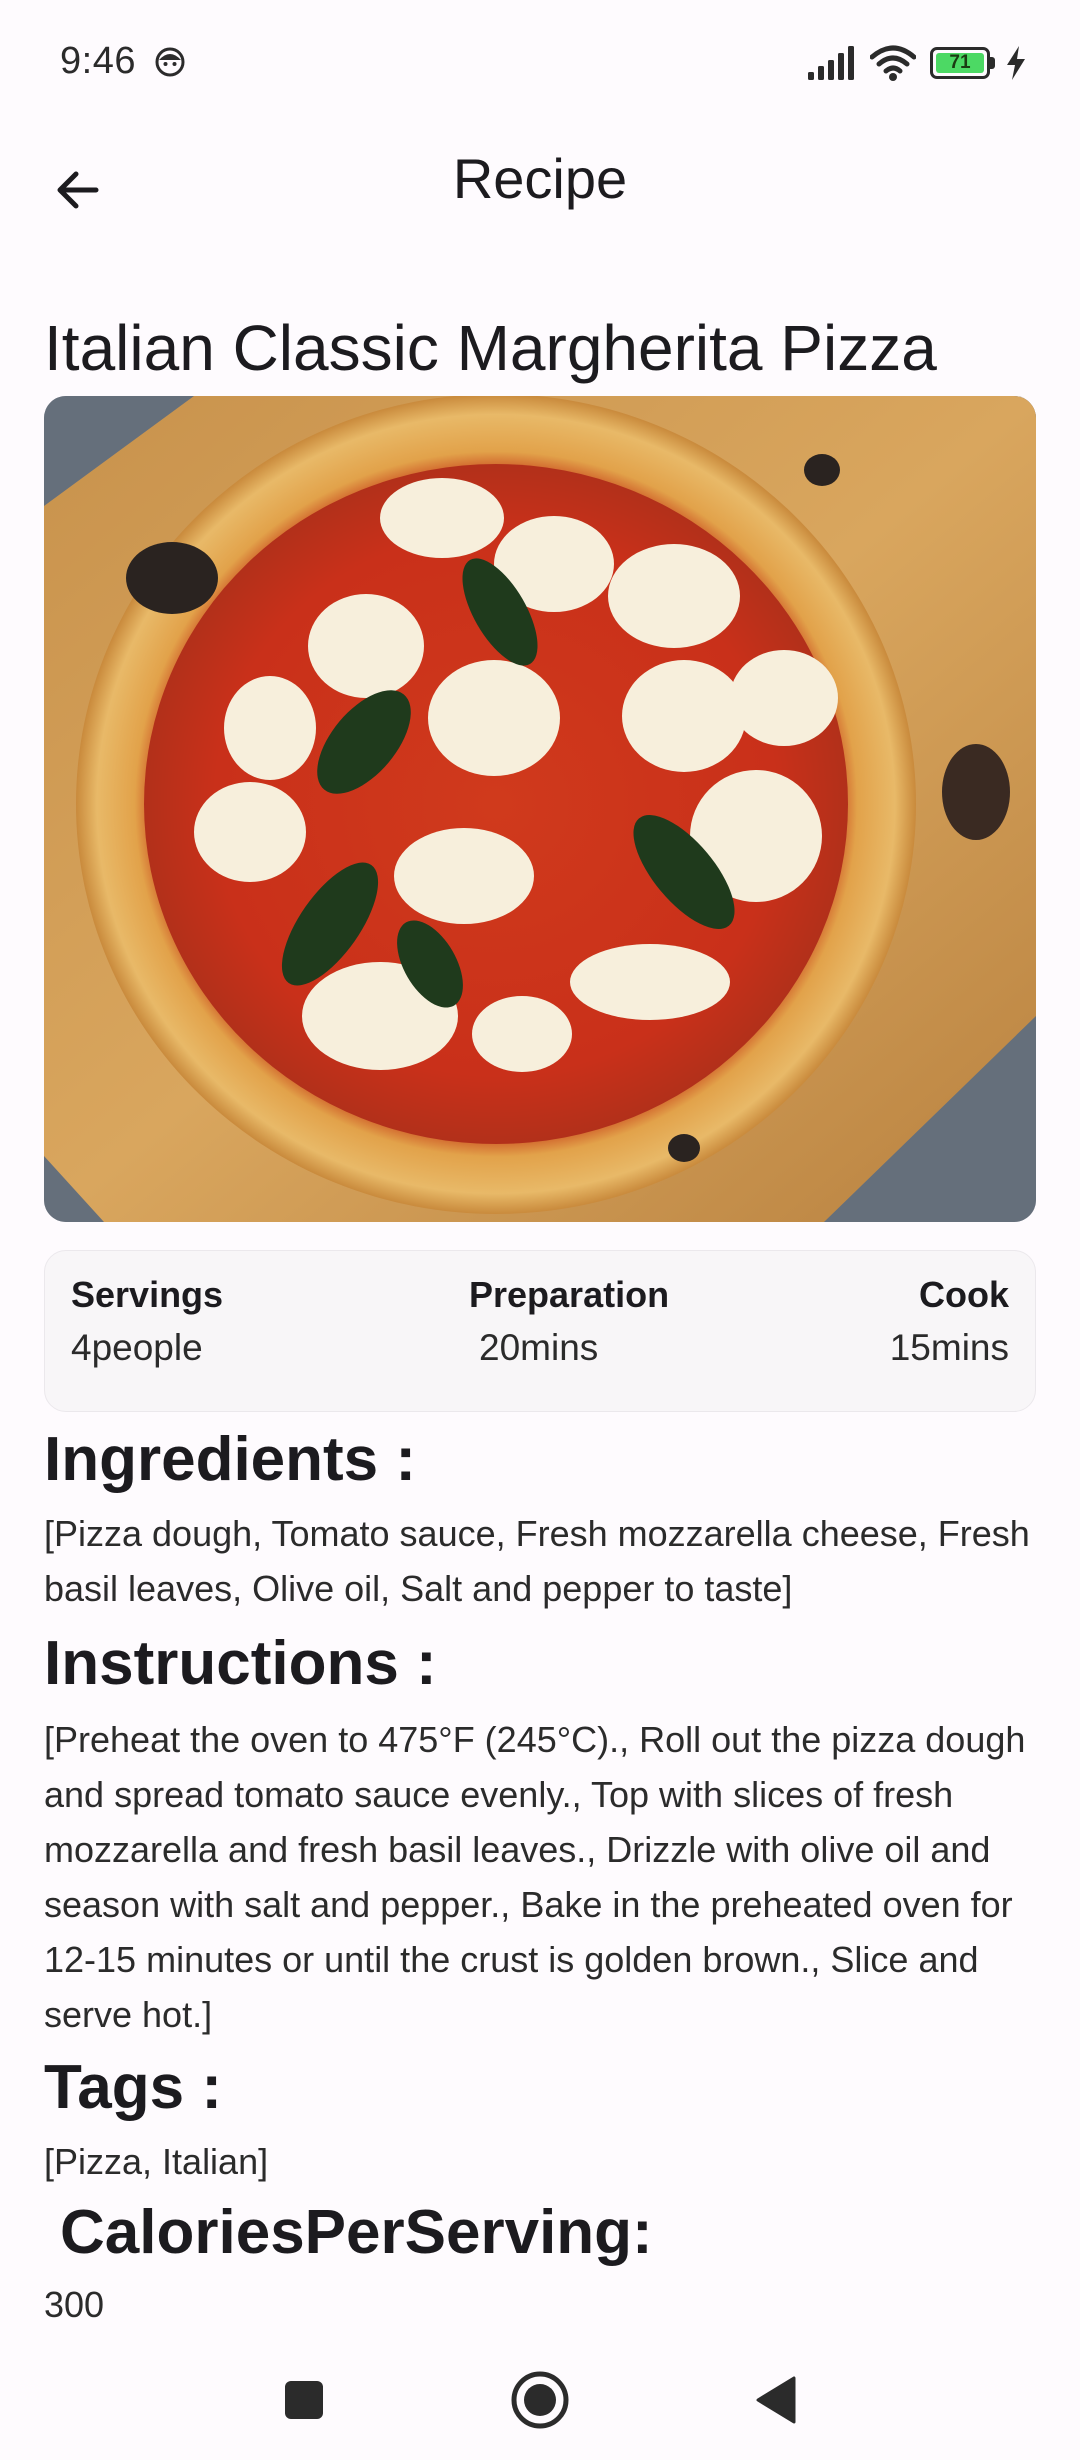  I want to click on preparation-label: Preparation, so click(569, 1294).